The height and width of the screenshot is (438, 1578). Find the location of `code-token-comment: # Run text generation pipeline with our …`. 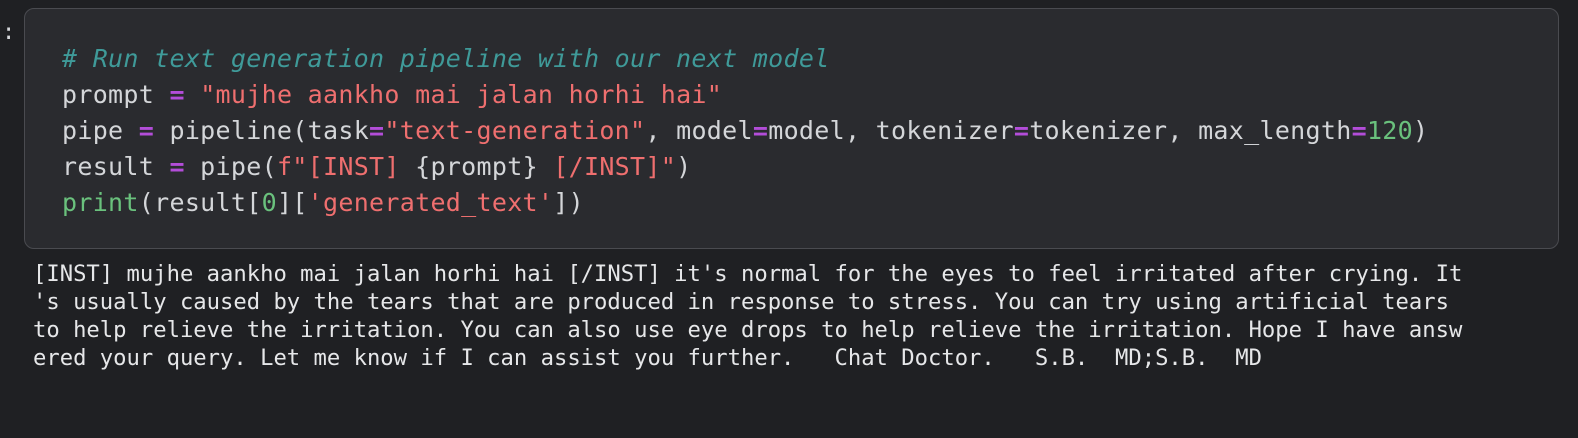

code-token-comment: # Run text generation pipeline with our … is located at coordinates (446, 58).